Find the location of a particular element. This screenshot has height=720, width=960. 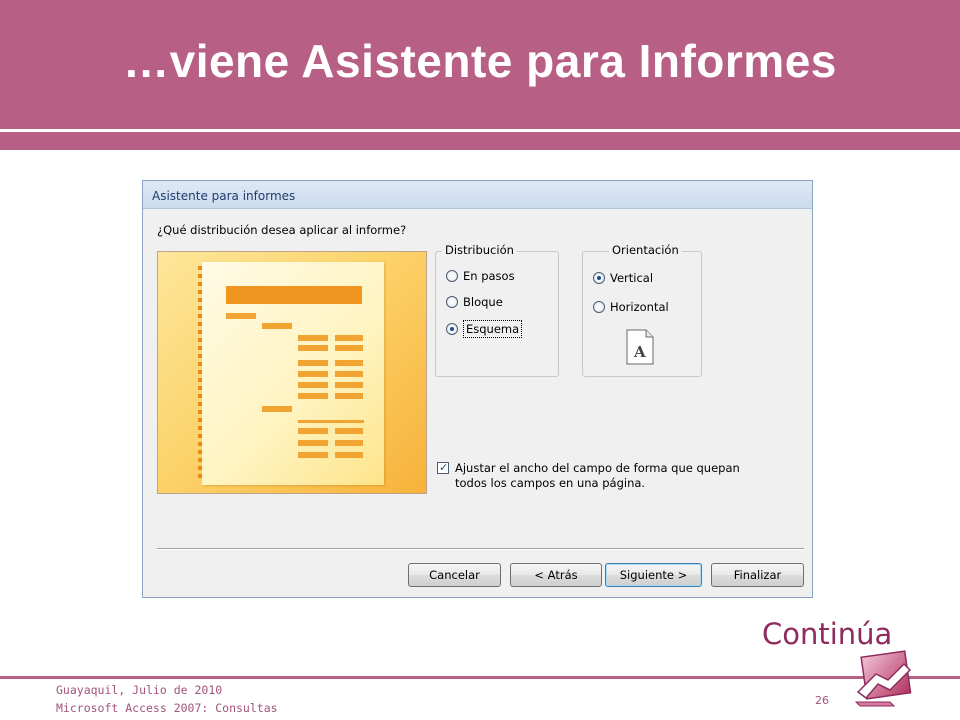

adjust-width-checkbox is located at coordinates (443, 467).